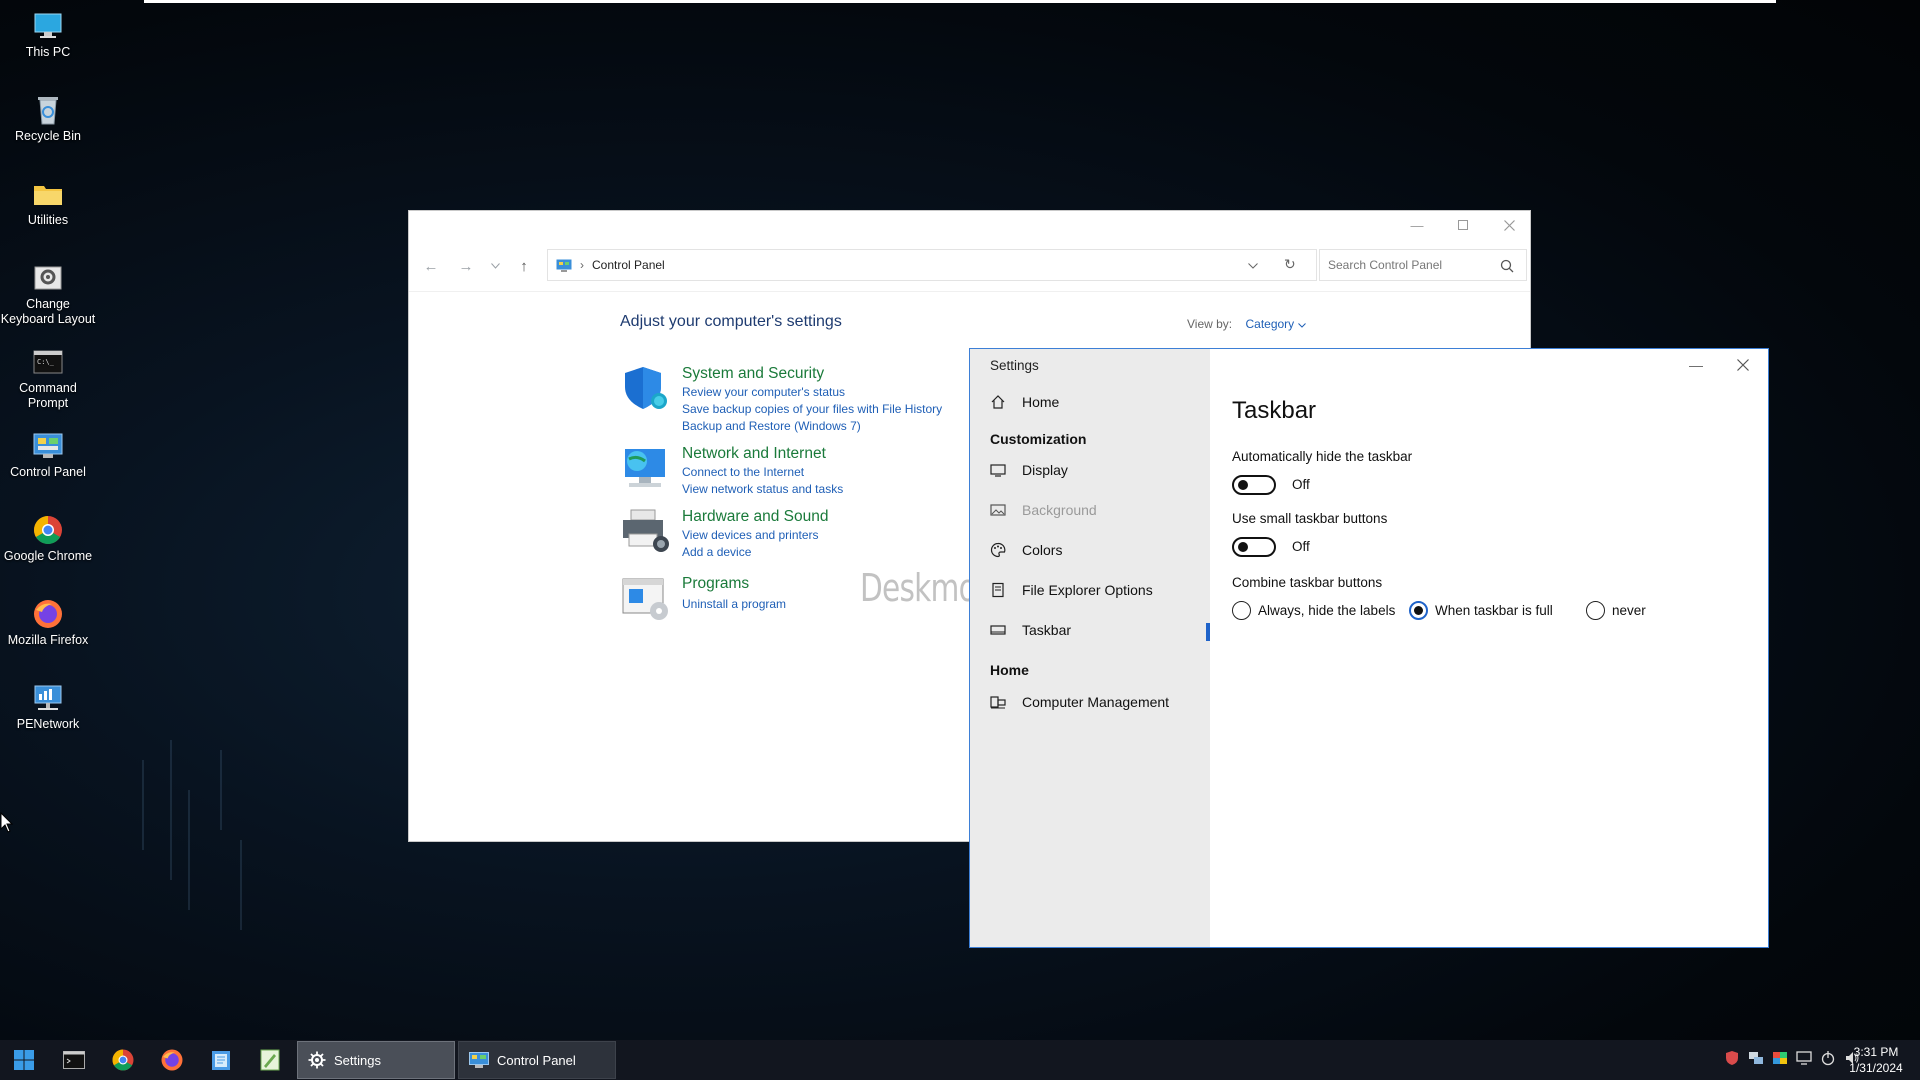 This screenshot has height=1080, width=1920. I want to click on sidebar-item-file-explorer-options: File Explorer Options, so click(1090, 590).